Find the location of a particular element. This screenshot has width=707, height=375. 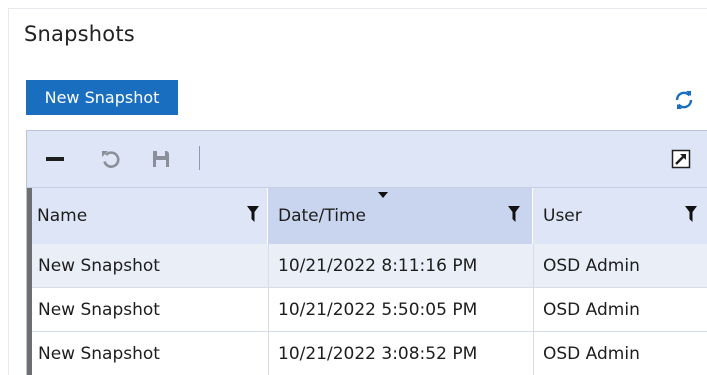

cell-datetime: 10/21/2022 5:50:05 PM is located at coordinates (378, 310).